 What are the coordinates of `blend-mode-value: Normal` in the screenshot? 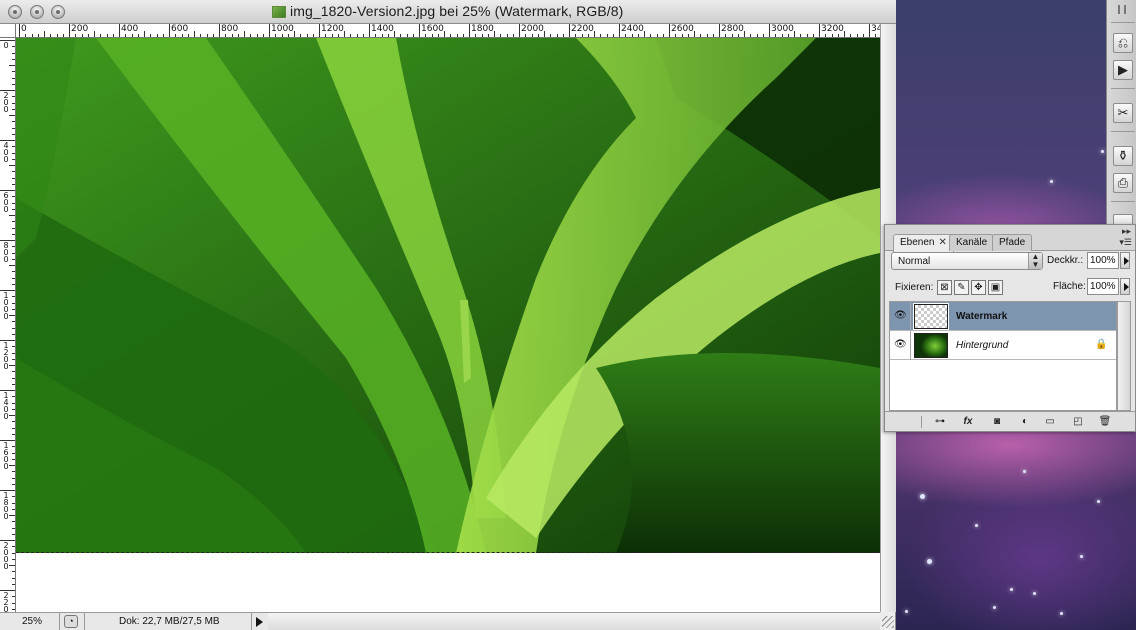 It's located at (914, 261).